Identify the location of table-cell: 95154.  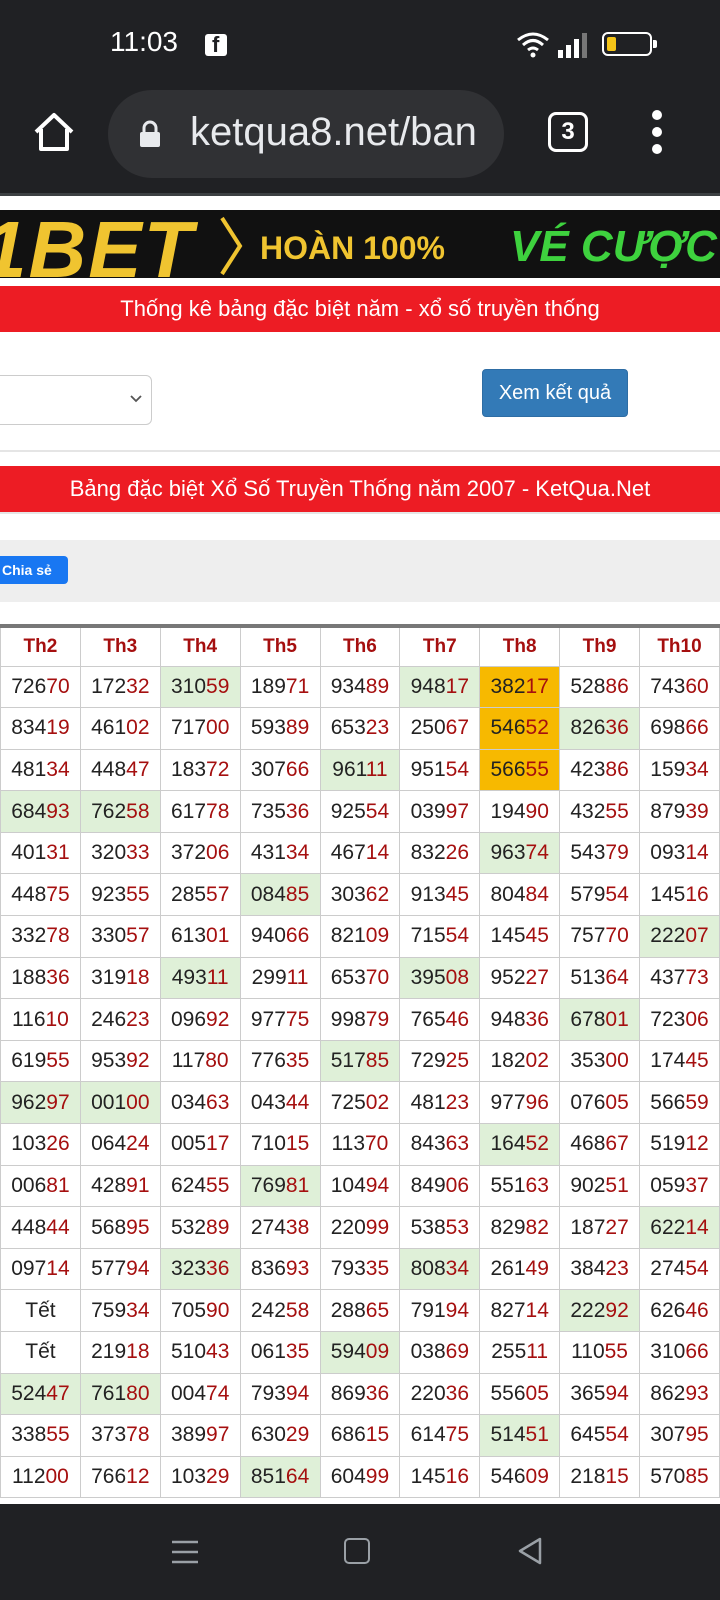
(440, 770).